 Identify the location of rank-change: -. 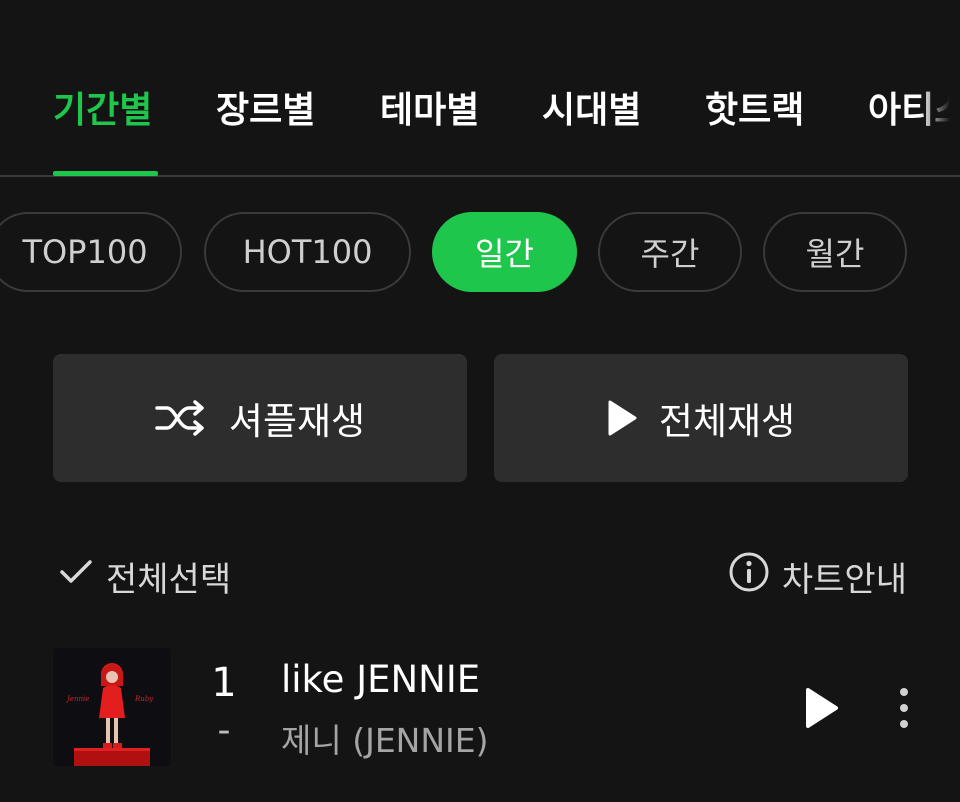
(224, 730).